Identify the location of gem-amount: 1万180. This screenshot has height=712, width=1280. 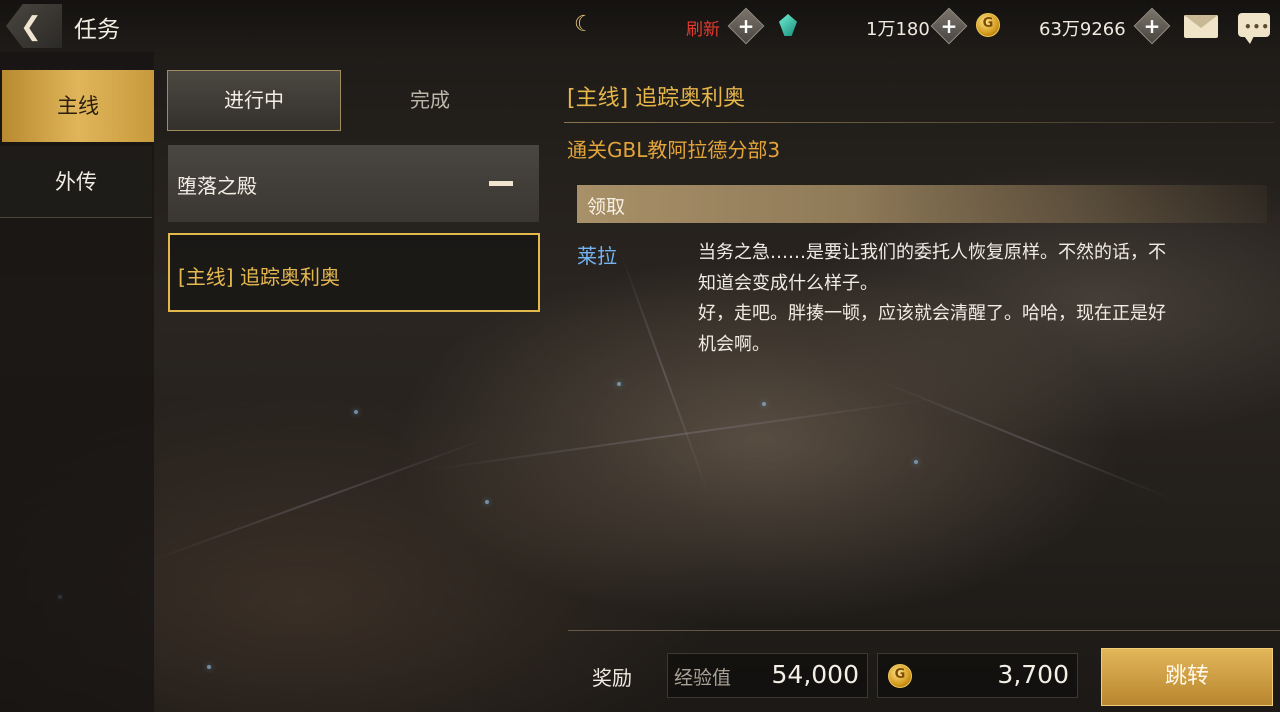
(898, 29).